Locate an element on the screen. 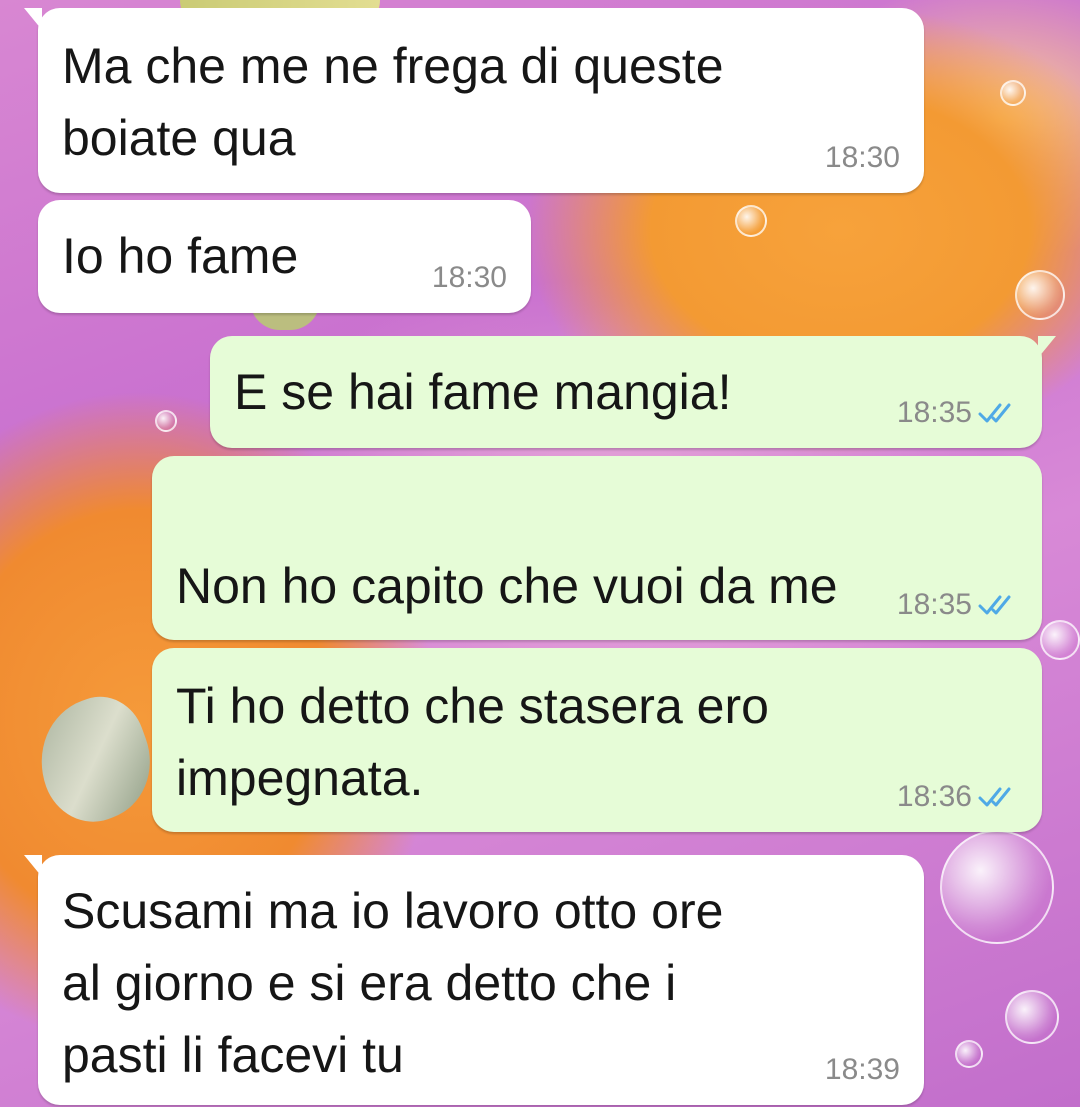  incoming-message: Io ho fame 18:30 is located at coordinates (284, 256).